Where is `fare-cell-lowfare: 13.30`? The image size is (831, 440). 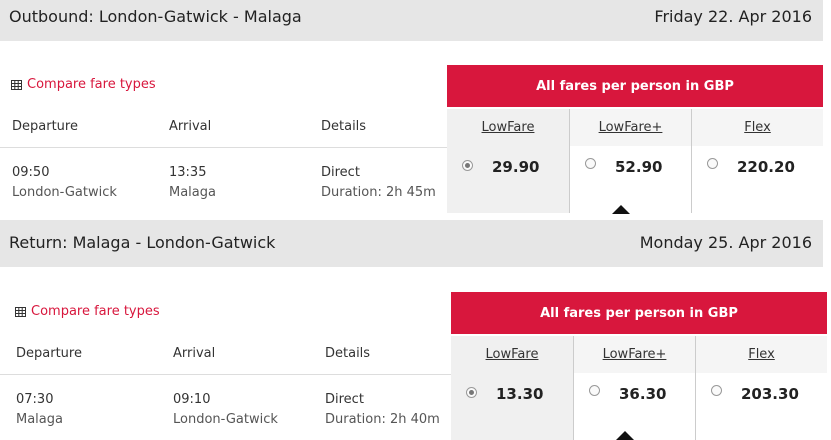
fare-cell-lowfare: 13.30 is located at coordinates (512, 406).